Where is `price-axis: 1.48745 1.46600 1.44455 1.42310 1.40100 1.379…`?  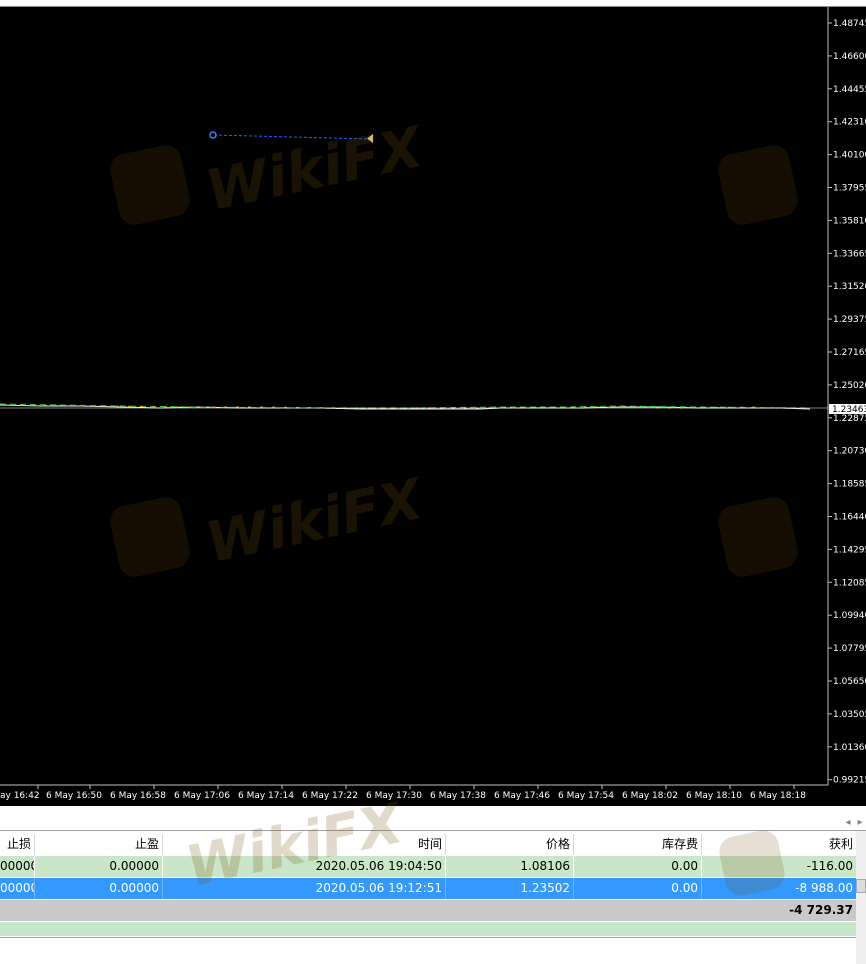 price-axis: 1.48745 1.46600 1.44455 1.42310 1.40100 1.379… is located at coordinates (847, 402).